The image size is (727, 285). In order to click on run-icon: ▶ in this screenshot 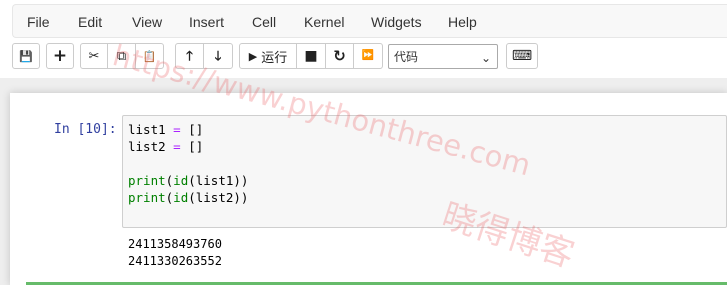, I will do `click(253, 56)`.